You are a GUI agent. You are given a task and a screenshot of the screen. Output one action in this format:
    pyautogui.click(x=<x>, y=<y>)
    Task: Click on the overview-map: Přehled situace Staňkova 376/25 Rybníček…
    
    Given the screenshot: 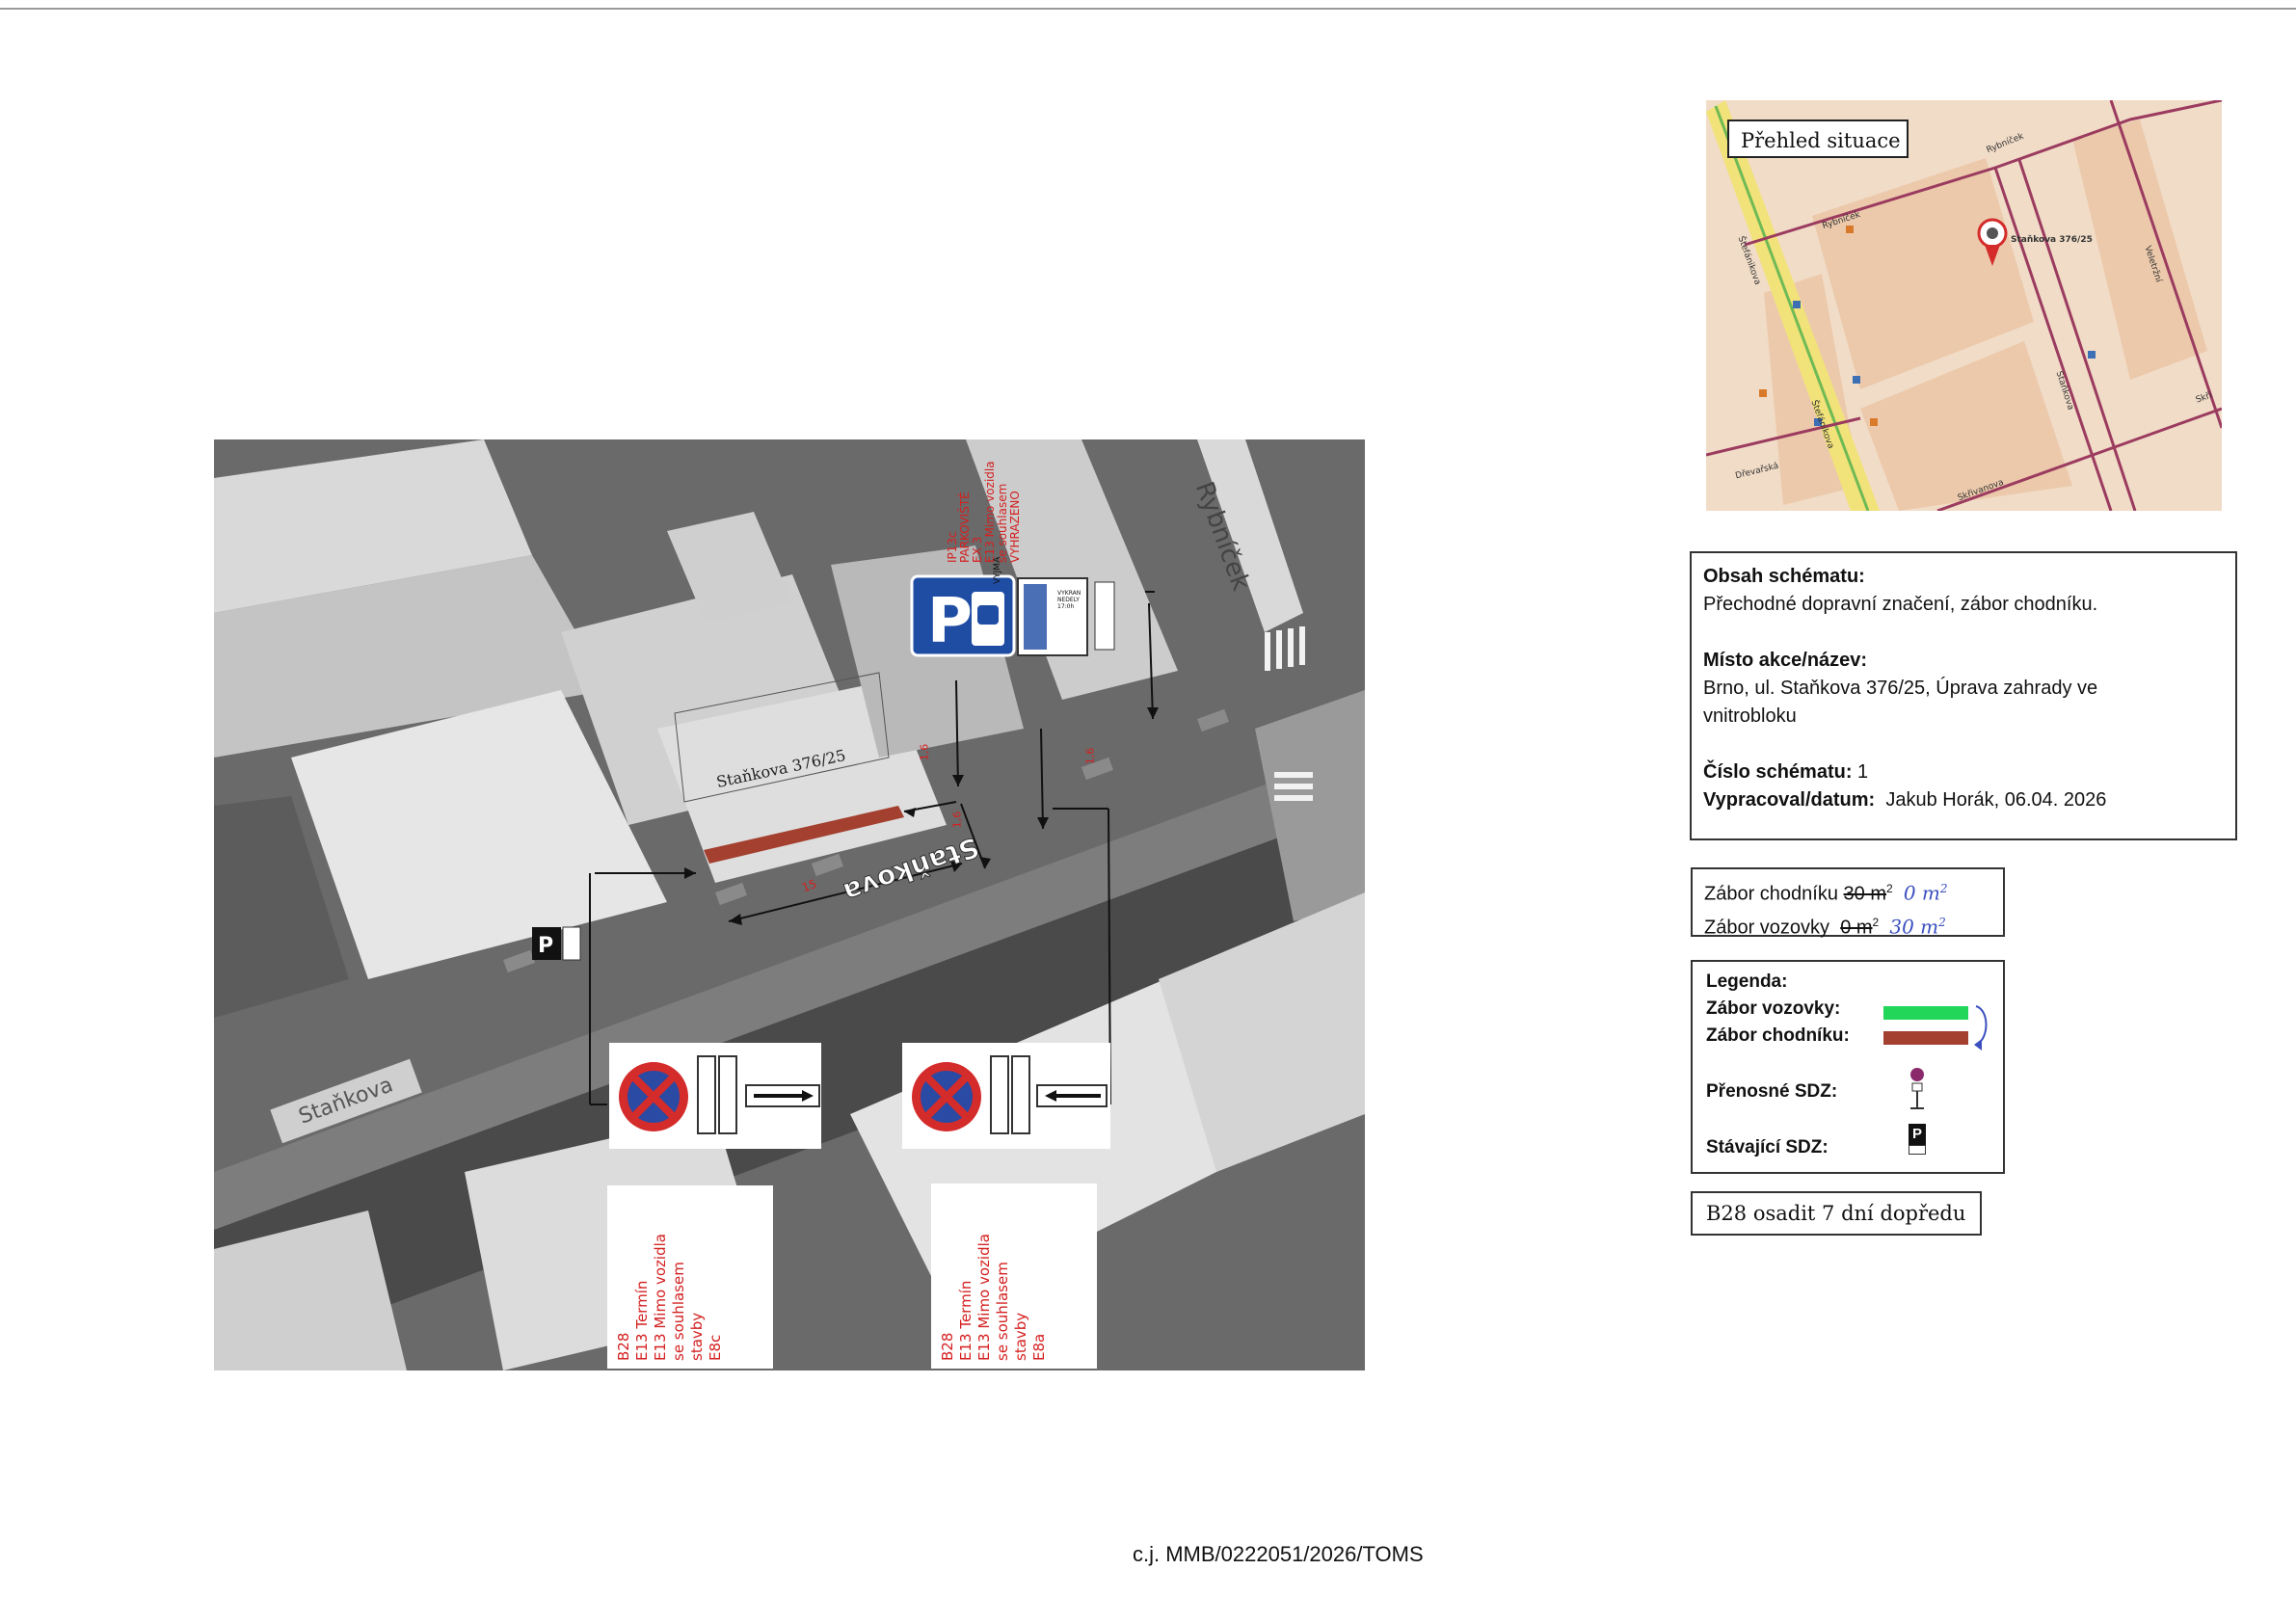 What is the action you would take?
    pyautogui.click(x=1964, y=305)
    